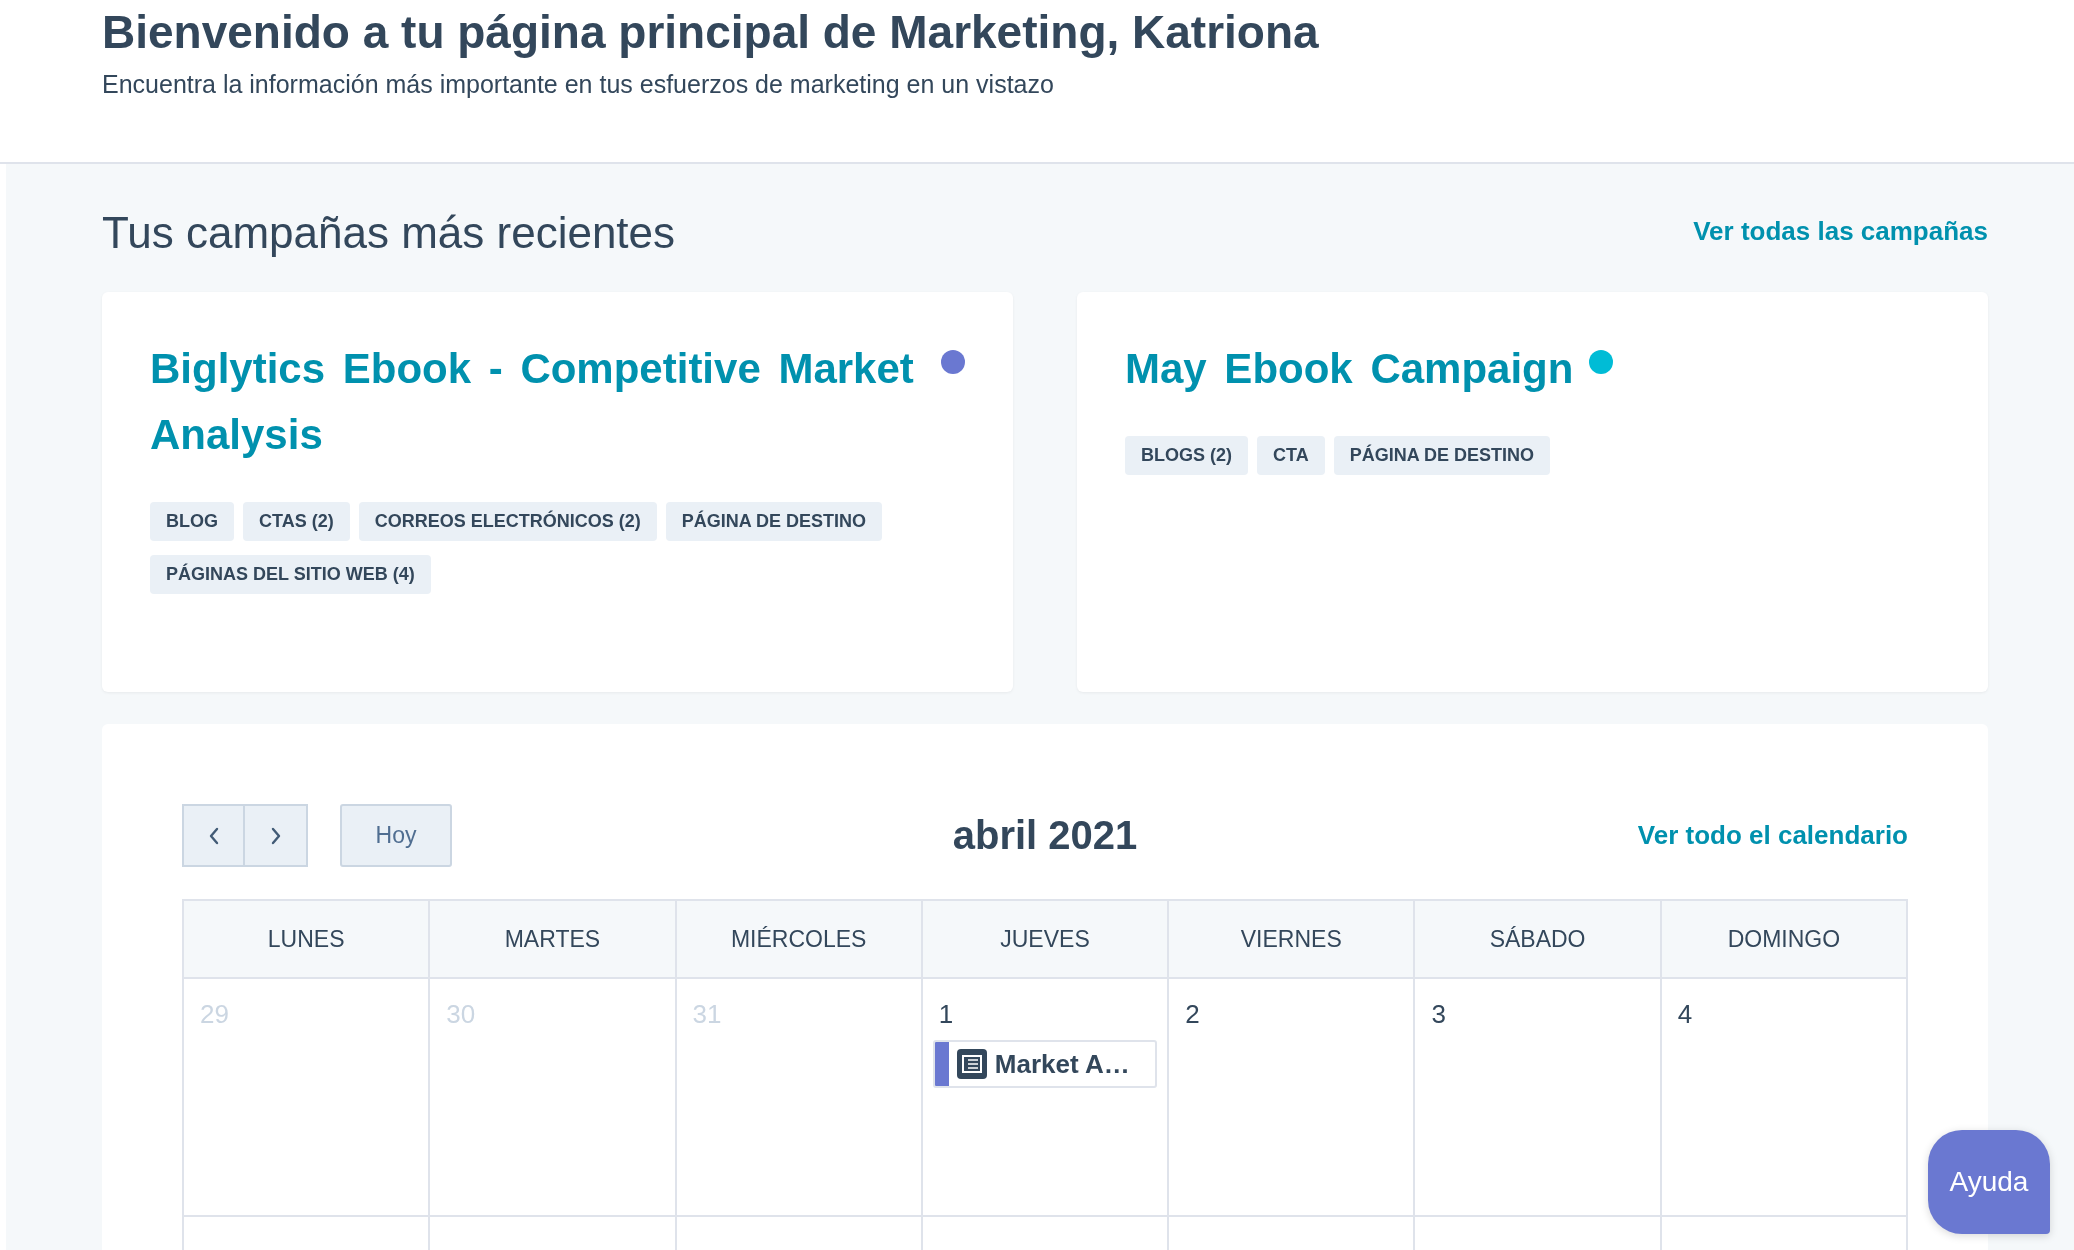 Image resolution: width=2074 pixels, height=1250 pixels. I want to click on next-button, so click(276, 835).